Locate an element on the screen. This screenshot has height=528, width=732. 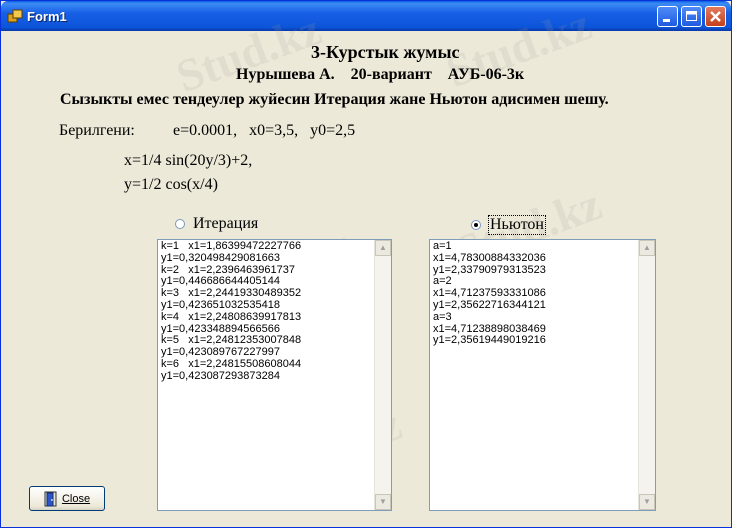
radio-iteration: Итерация is located at coordinates (217, 224).